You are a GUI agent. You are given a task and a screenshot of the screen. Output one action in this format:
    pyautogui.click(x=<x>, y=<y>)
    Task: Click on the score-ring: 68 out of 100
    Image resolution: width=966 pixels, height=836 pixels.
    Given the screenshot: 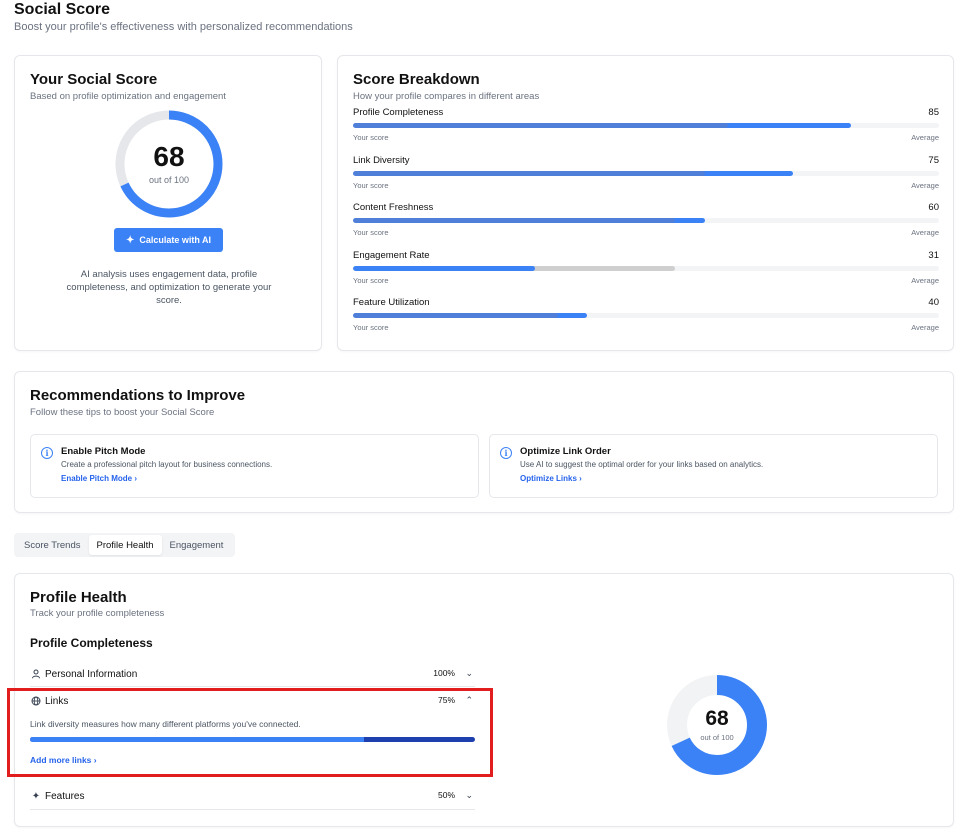 What is the action you would take?
    pyautogui.click(x=169, y=164)
    